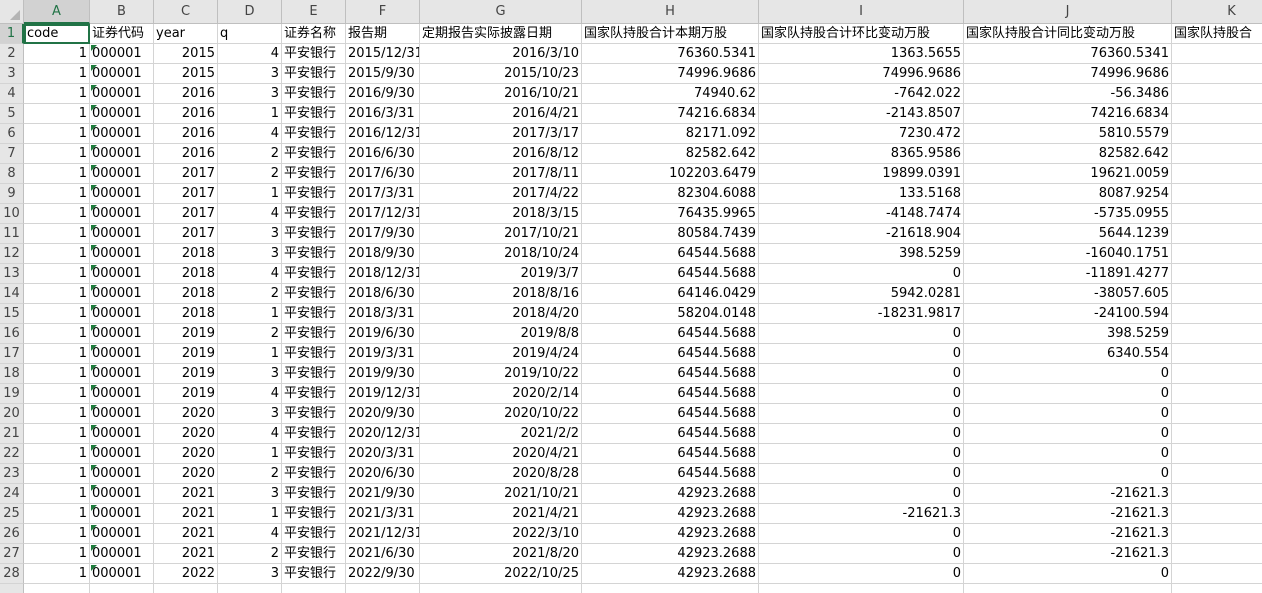 This screenshot has width=1262, height=593. Describe the element at coordinates (57, 12) in the screenshot. I see `column-header-a: A` at that location.